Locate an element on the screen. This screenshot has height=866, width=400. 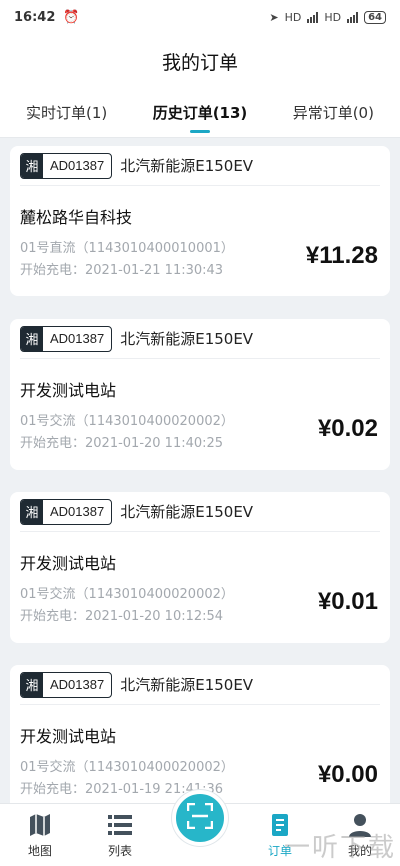
nav-list-label: 列表 is located at coordinates (119, 851).